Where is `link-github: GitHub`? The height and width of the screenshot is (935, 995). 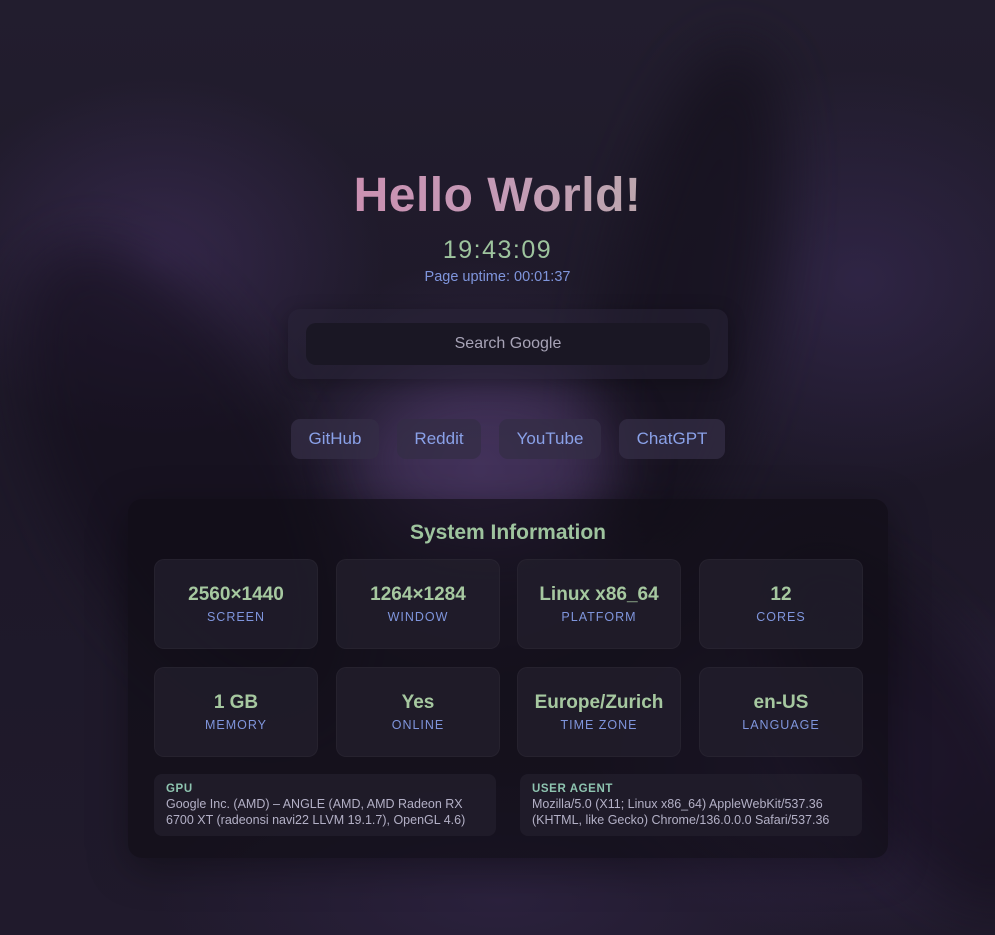 link-github: GitHub is located at coordinates (335, 439).